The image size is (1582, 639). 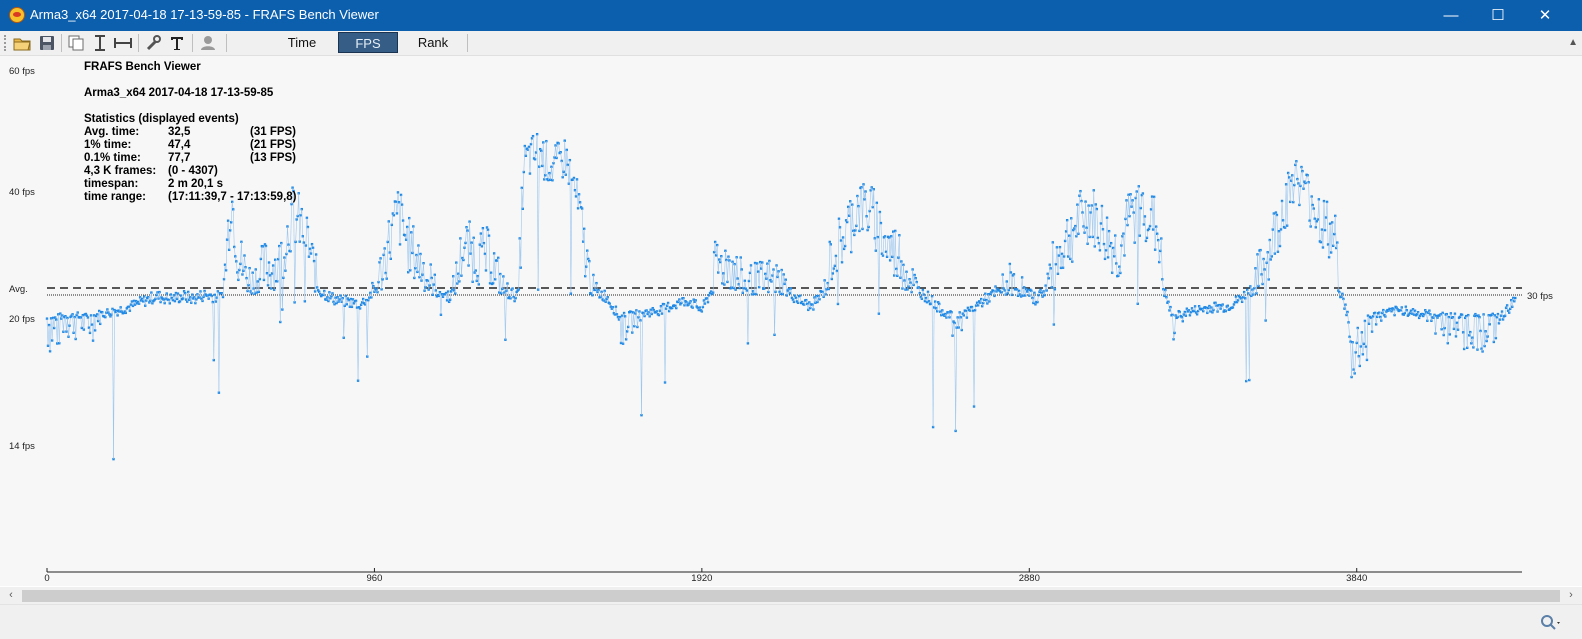 I want to click on tab-fps: FPS, so click(x=368, y=42).